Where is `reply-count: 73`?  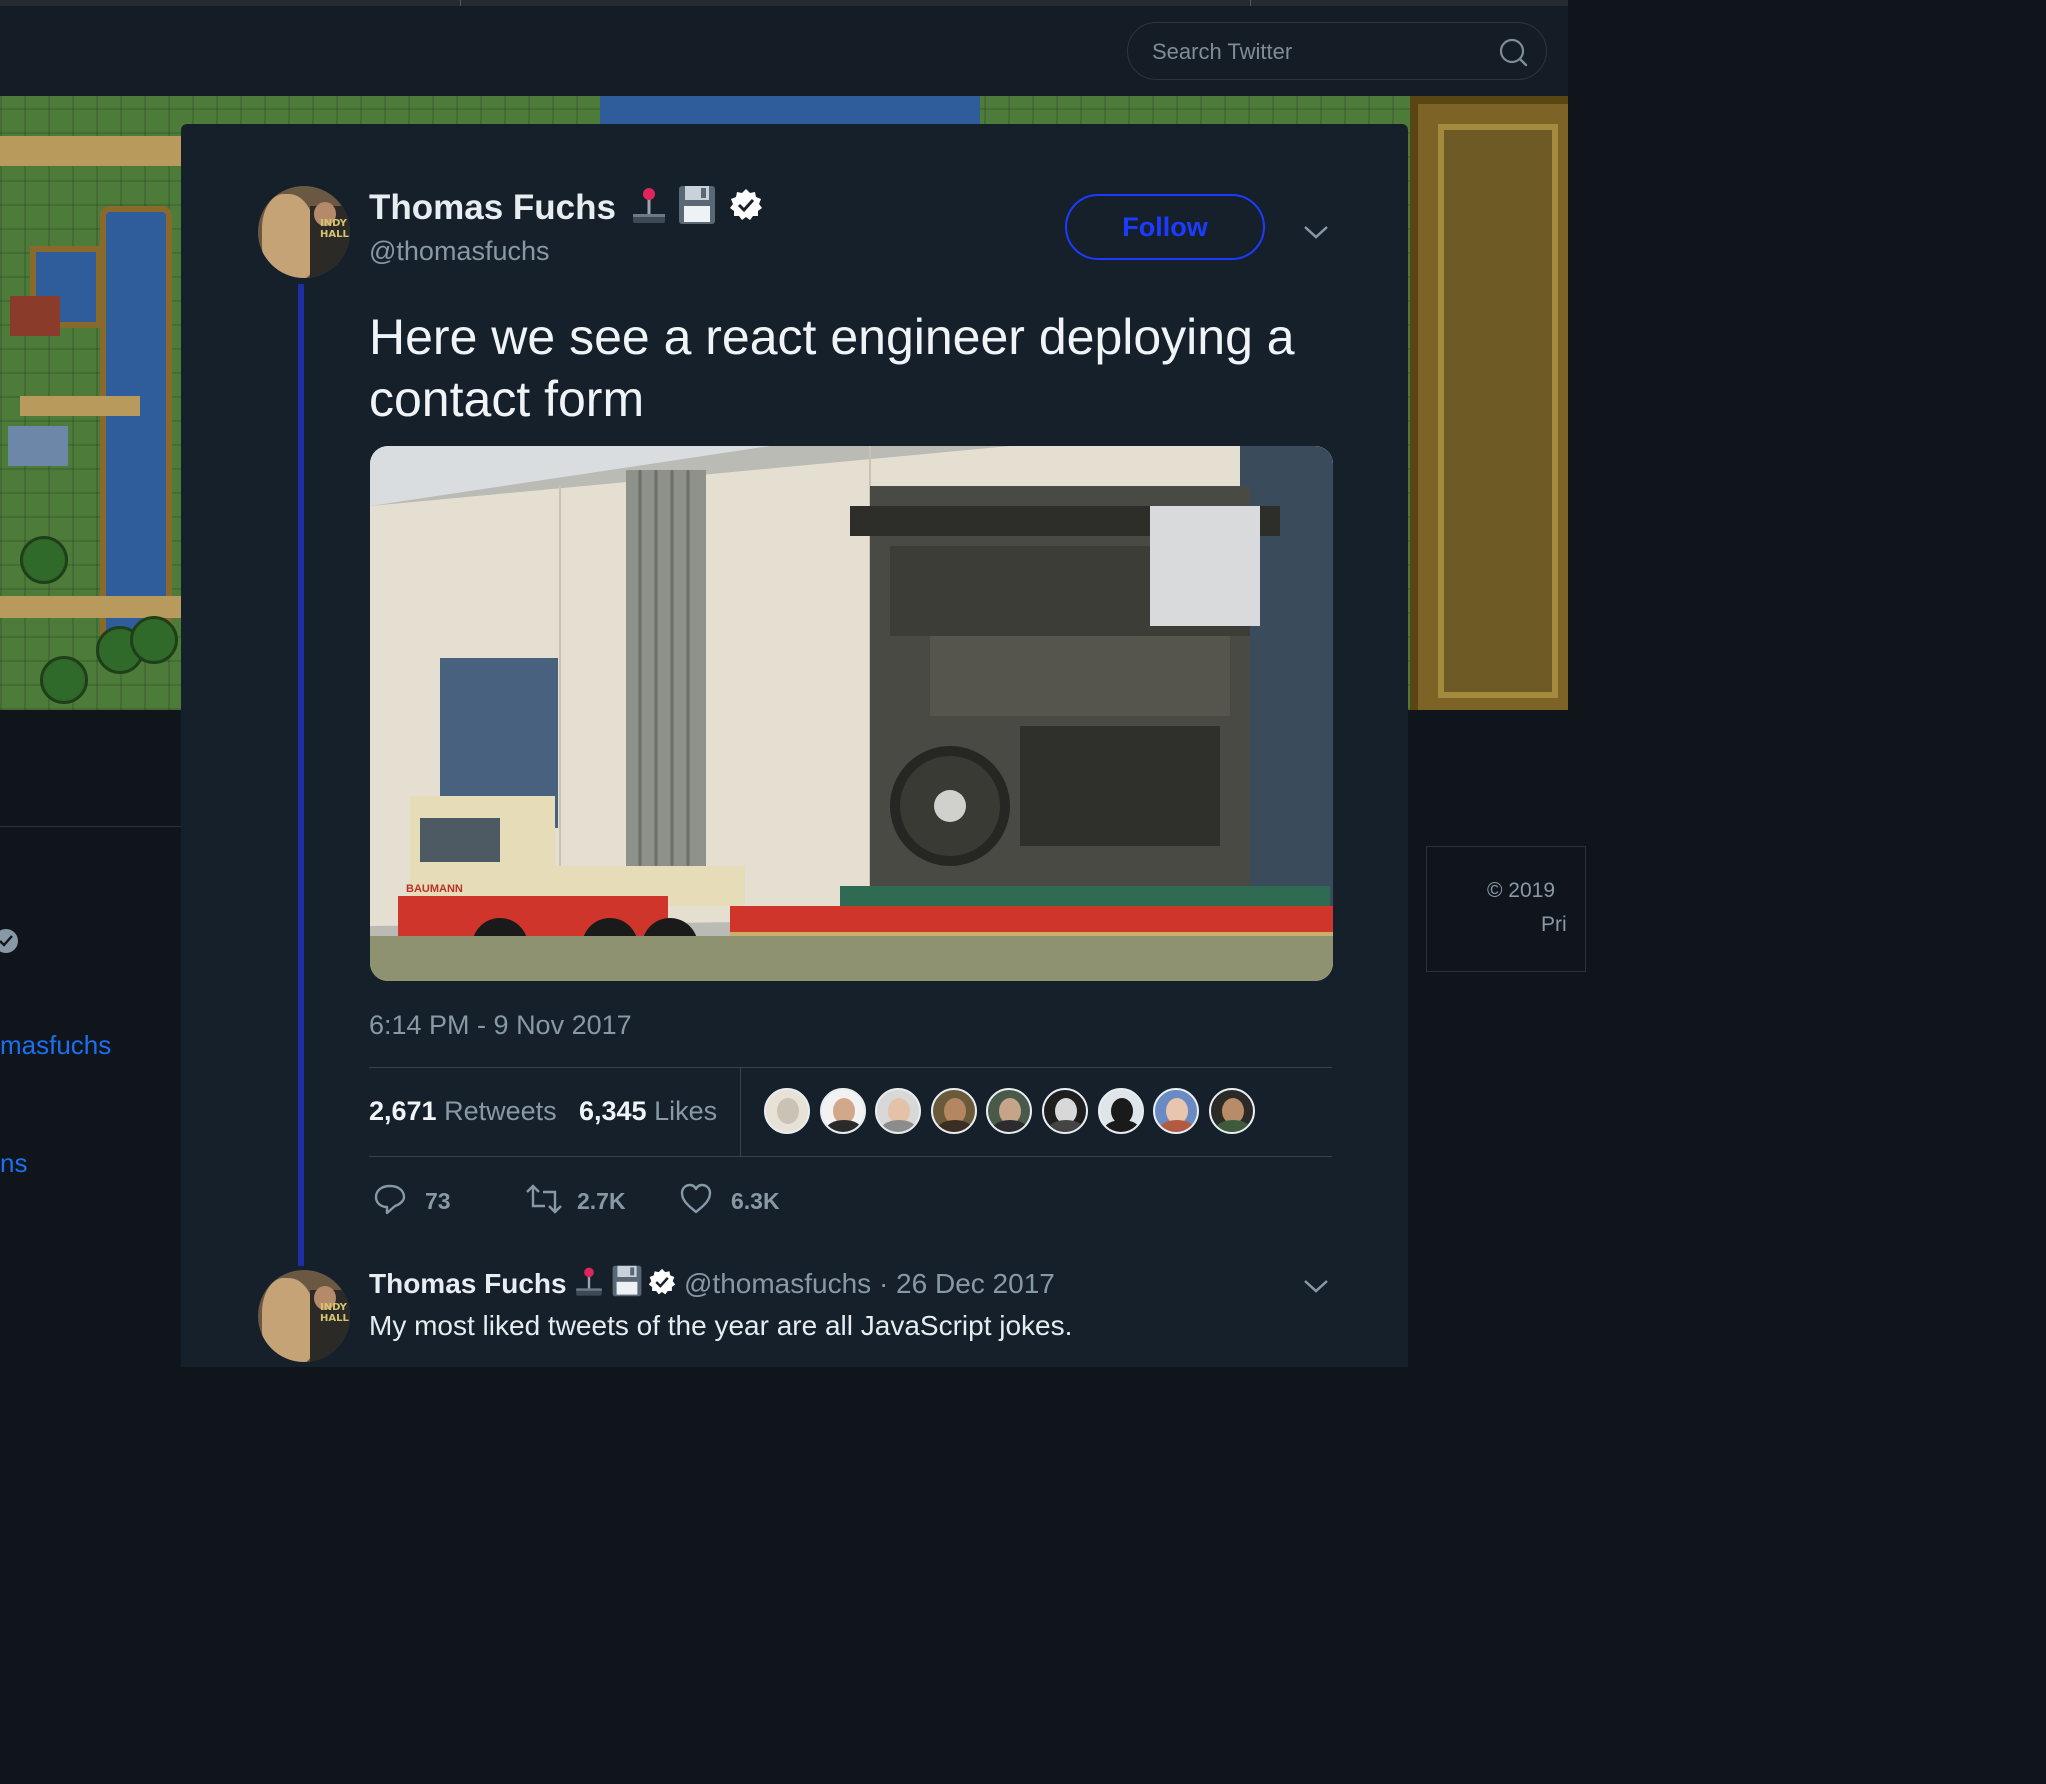
reply-count: 73 is located at coordinates (438, 1201).